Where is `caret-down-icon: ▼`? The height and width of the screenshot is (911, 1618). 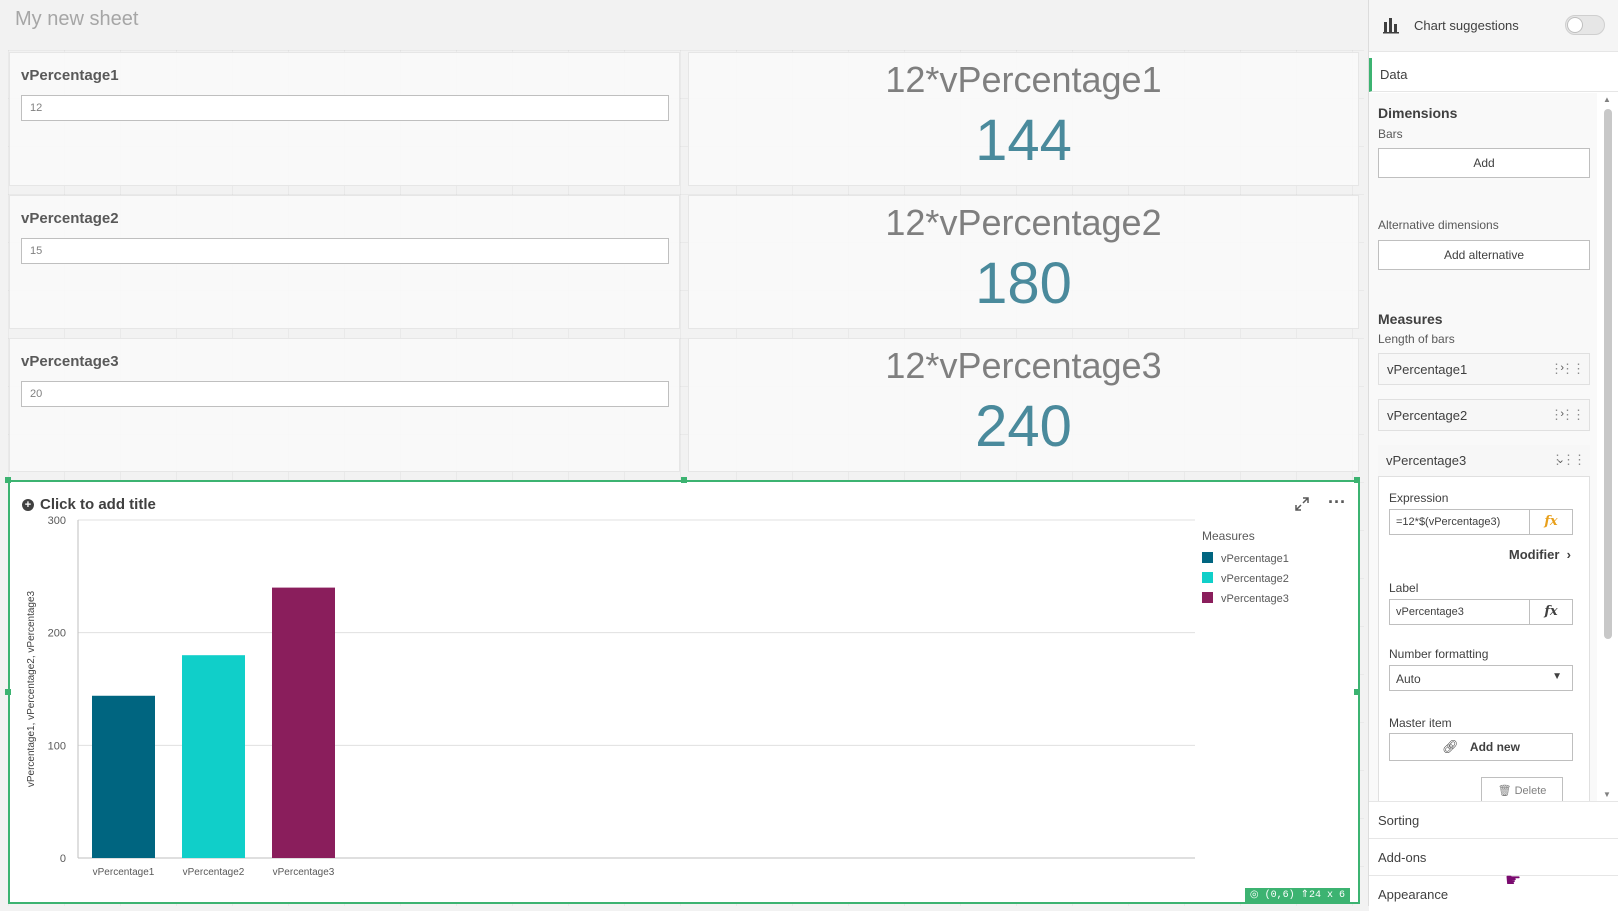 caret-down-icon: ▼ is located at coordinates (1557, 676).